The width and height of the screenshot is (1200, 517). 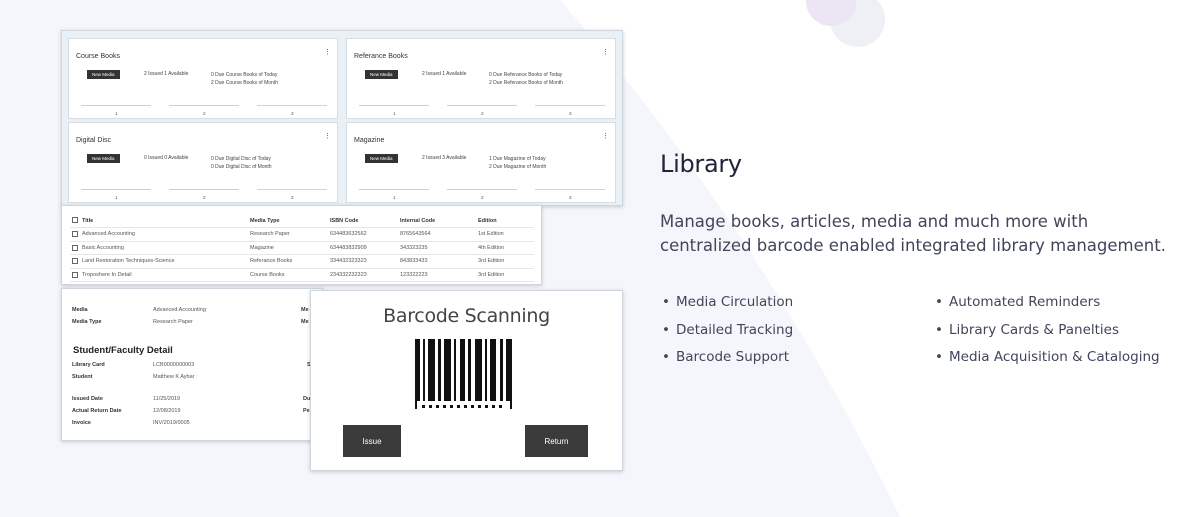 I want to click on issue-button: Issue, so click(x=372, y=441).